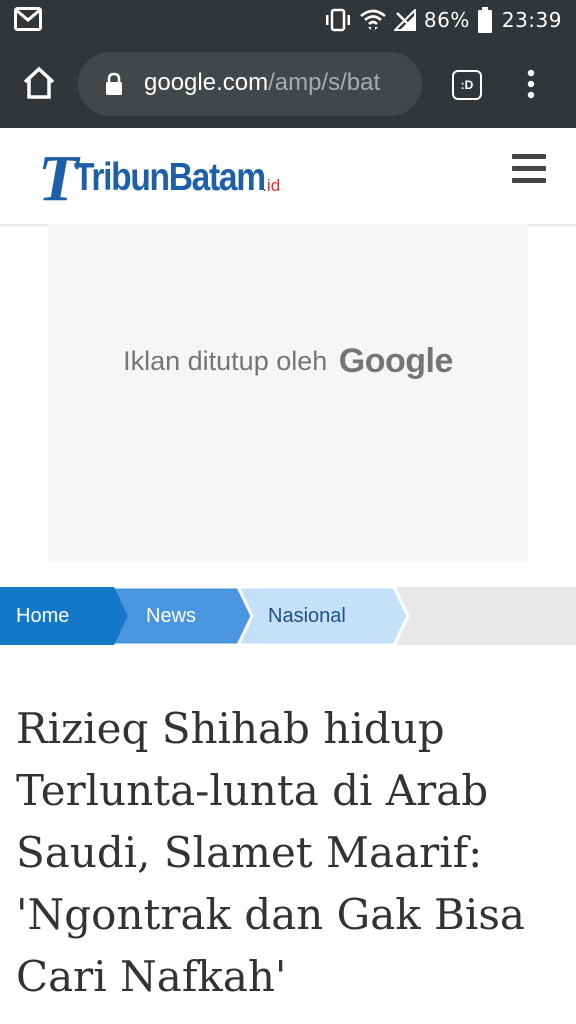 The width and height of the screenshot is (576, 1024). I want to click on wifi-icon, so click(373, 20).